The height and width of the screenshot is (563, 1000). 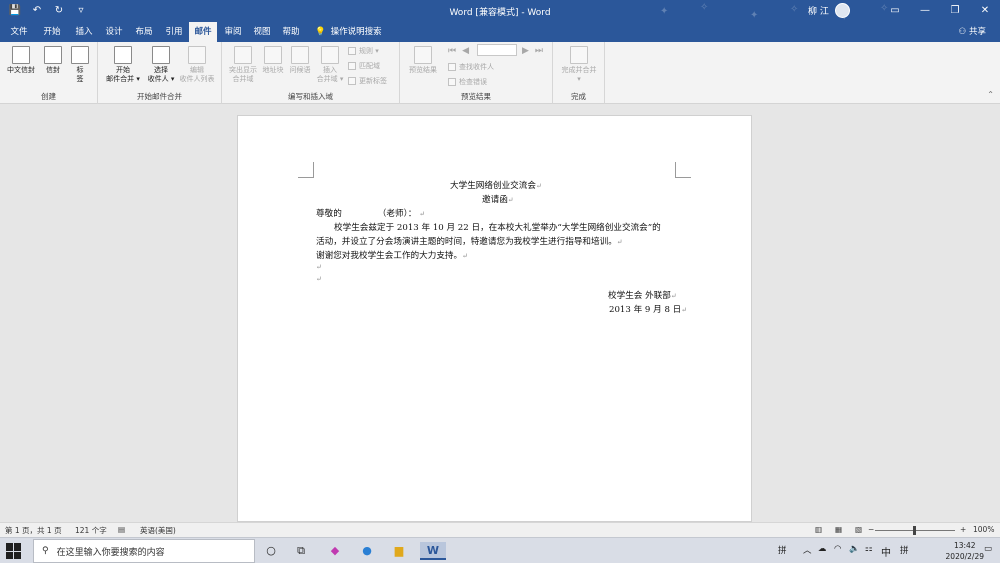 I want to click on windows-start-icon, so click(x=14, y=551).